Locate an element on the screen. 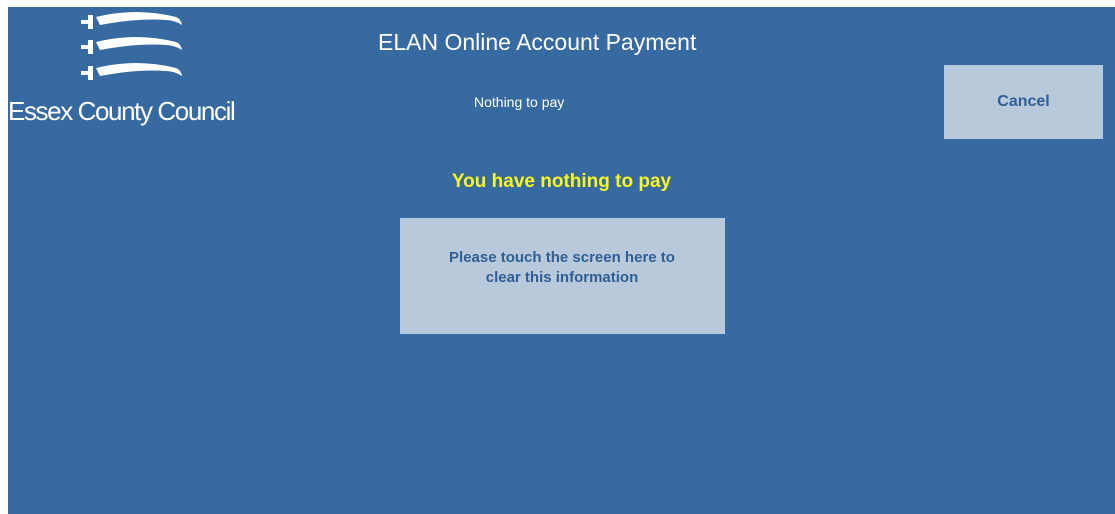 This screenshot has height=514, width=1115. page-title: ELAN Online Account Payment is located at coordinates (537, 42).